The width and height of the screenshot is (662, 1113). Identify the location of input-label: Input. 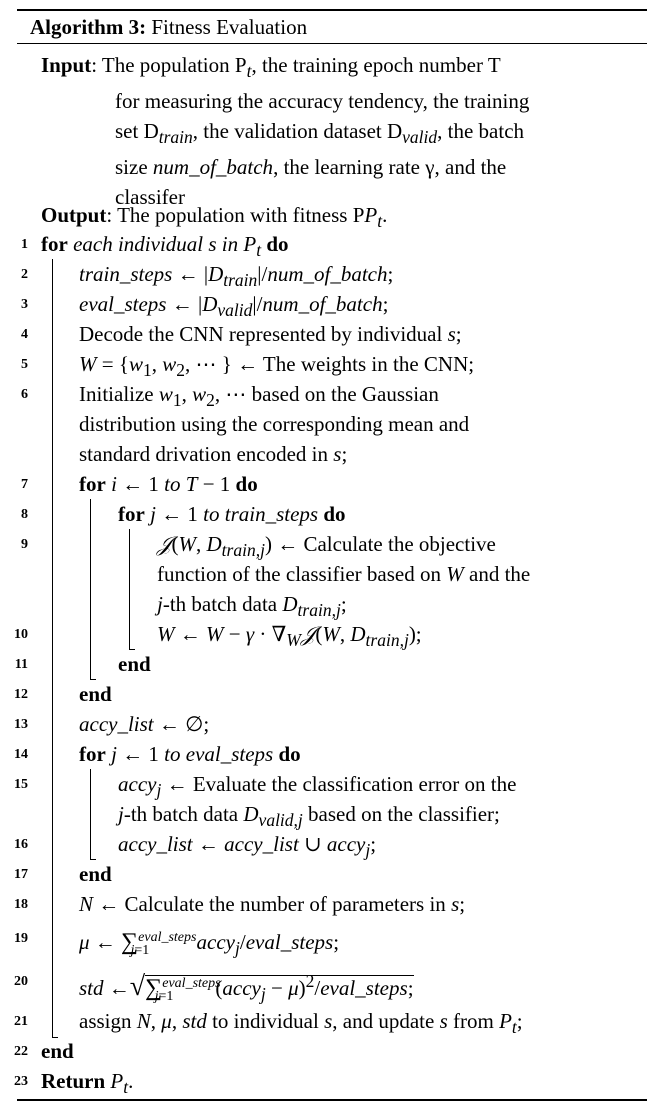
(66, 65).